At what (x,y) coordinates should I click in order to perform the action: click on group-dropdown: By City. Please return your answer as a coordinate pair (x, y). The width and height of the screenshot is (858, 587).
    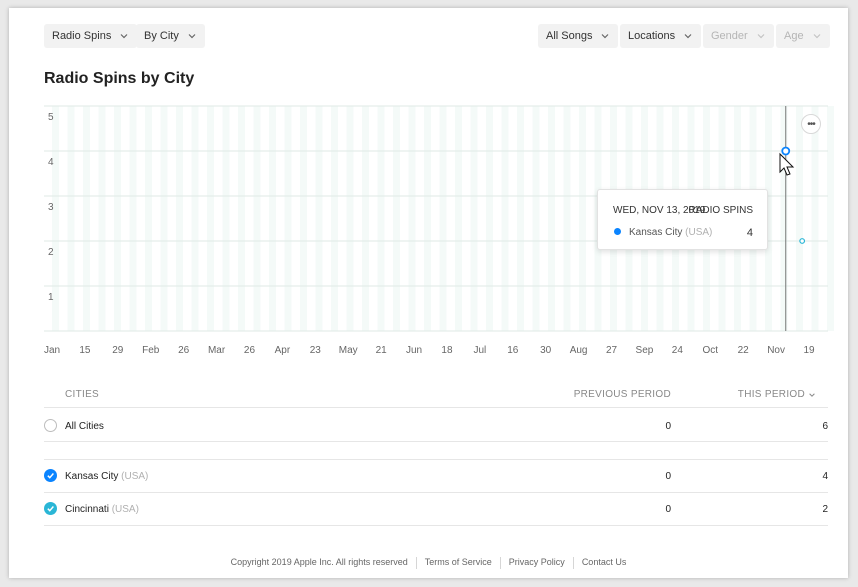
    Looking at the image, I should click on (170, 36).